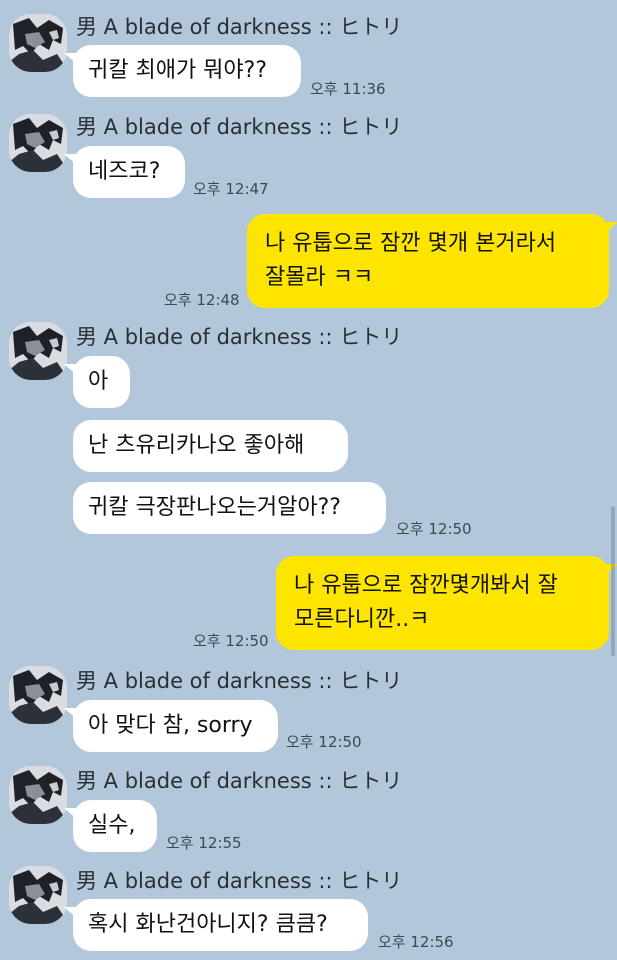  What do you see at coordinates (432, 261) in the screenshot?
I see `message-bubble-outgoing: 나 유툽으로 잠깐 몇개 본거라서 잘몰라 ㅋㅋ` at bounding box center [432, 261].